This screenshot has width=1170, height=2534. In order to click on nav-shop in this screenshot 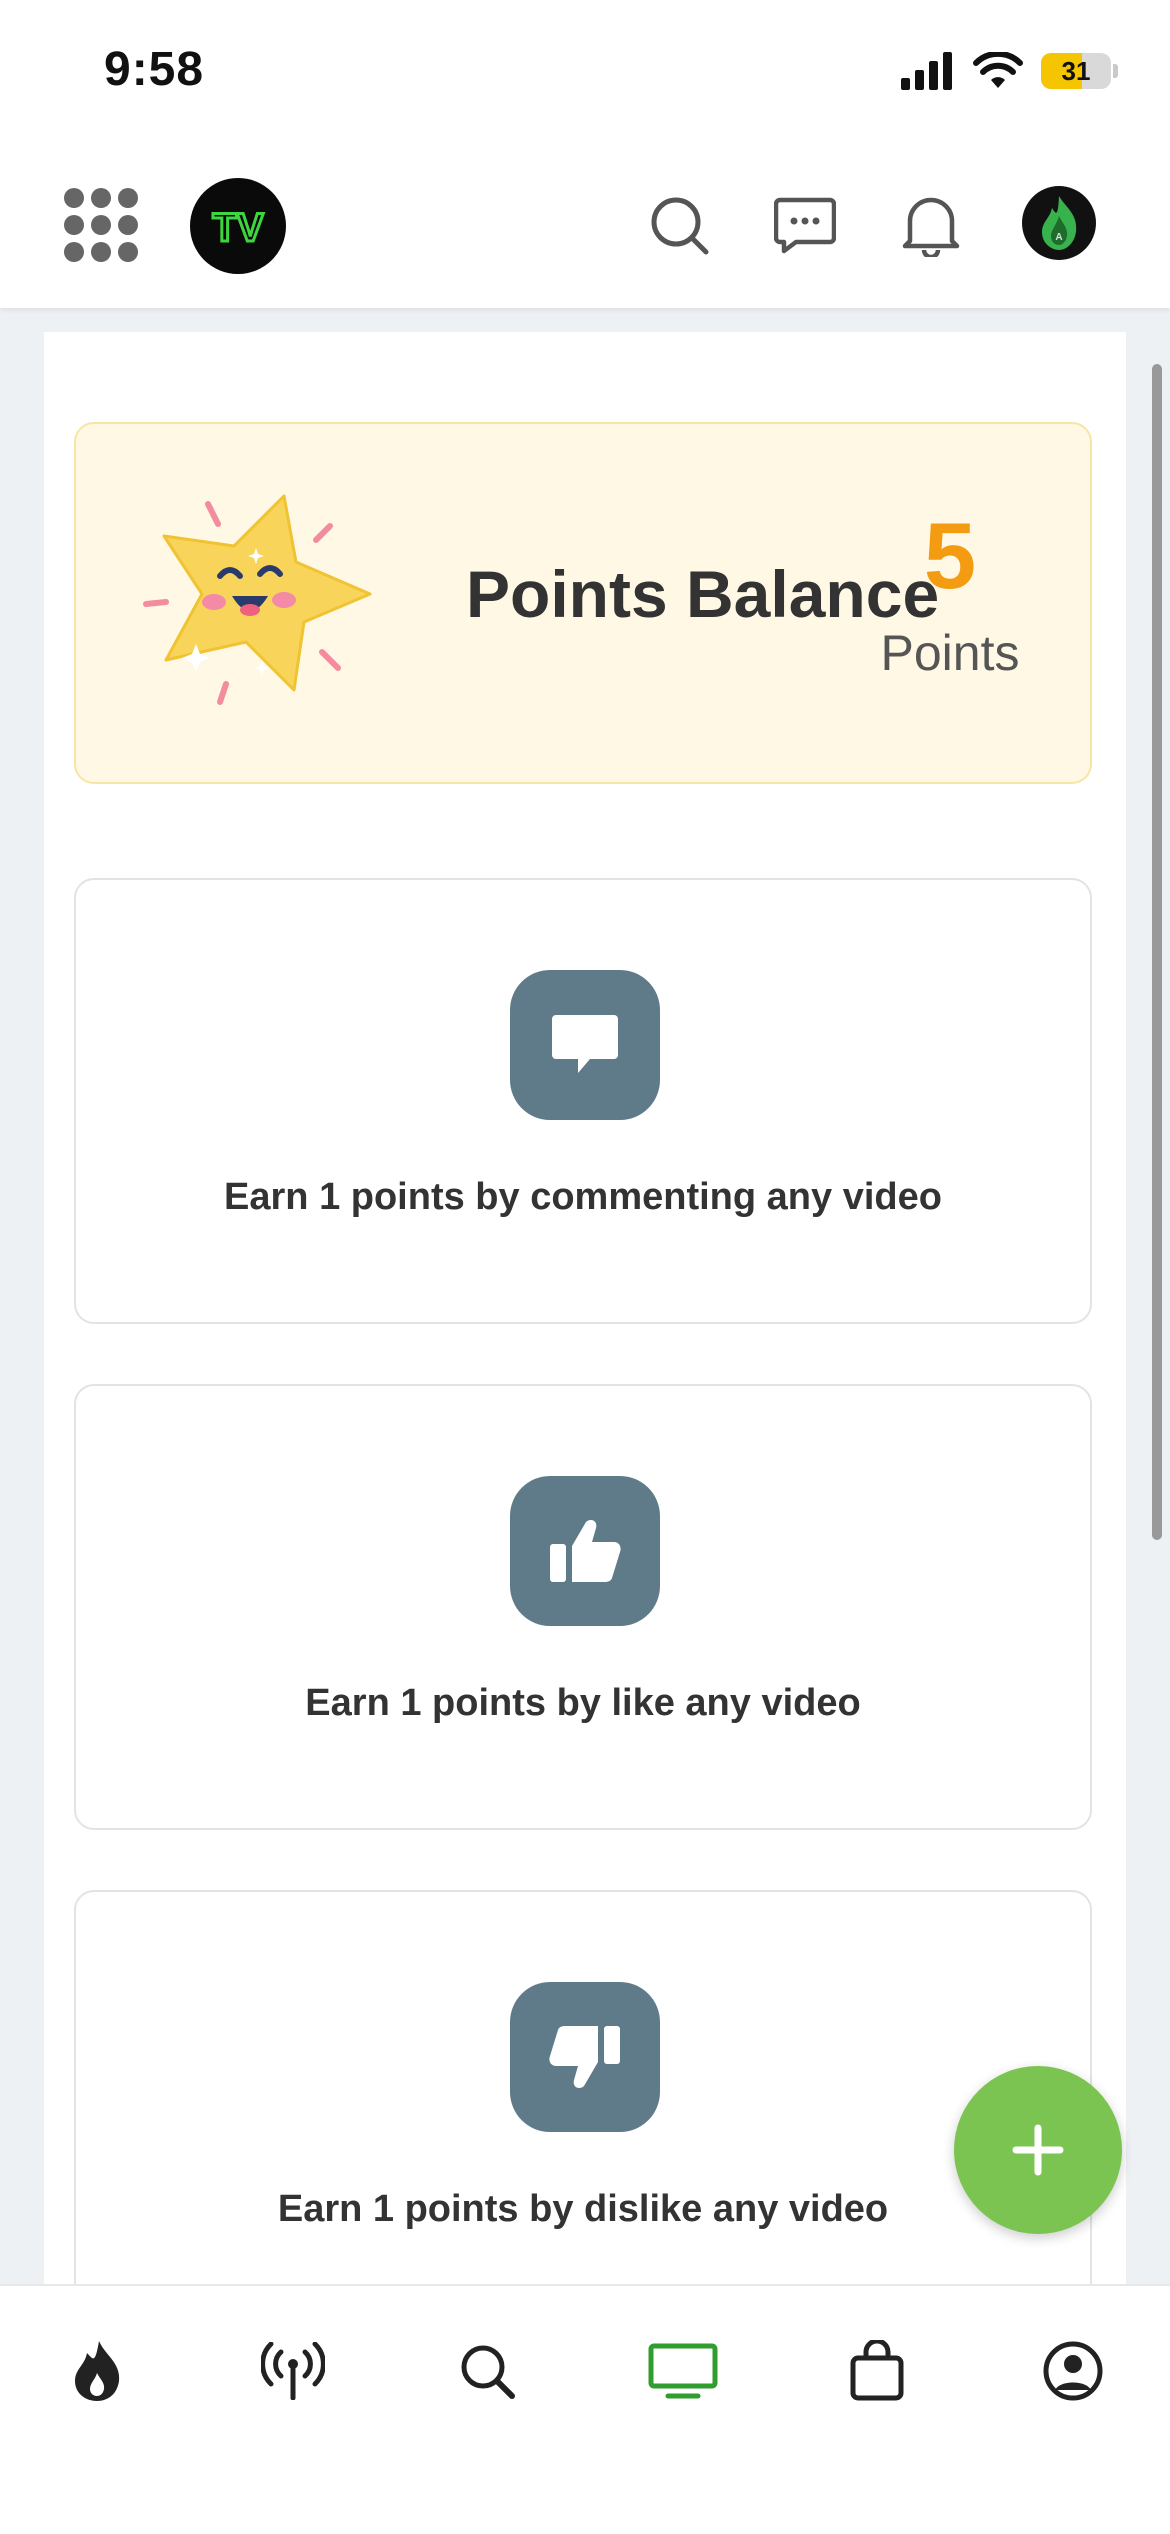, I will do `click(877, 2371)`.